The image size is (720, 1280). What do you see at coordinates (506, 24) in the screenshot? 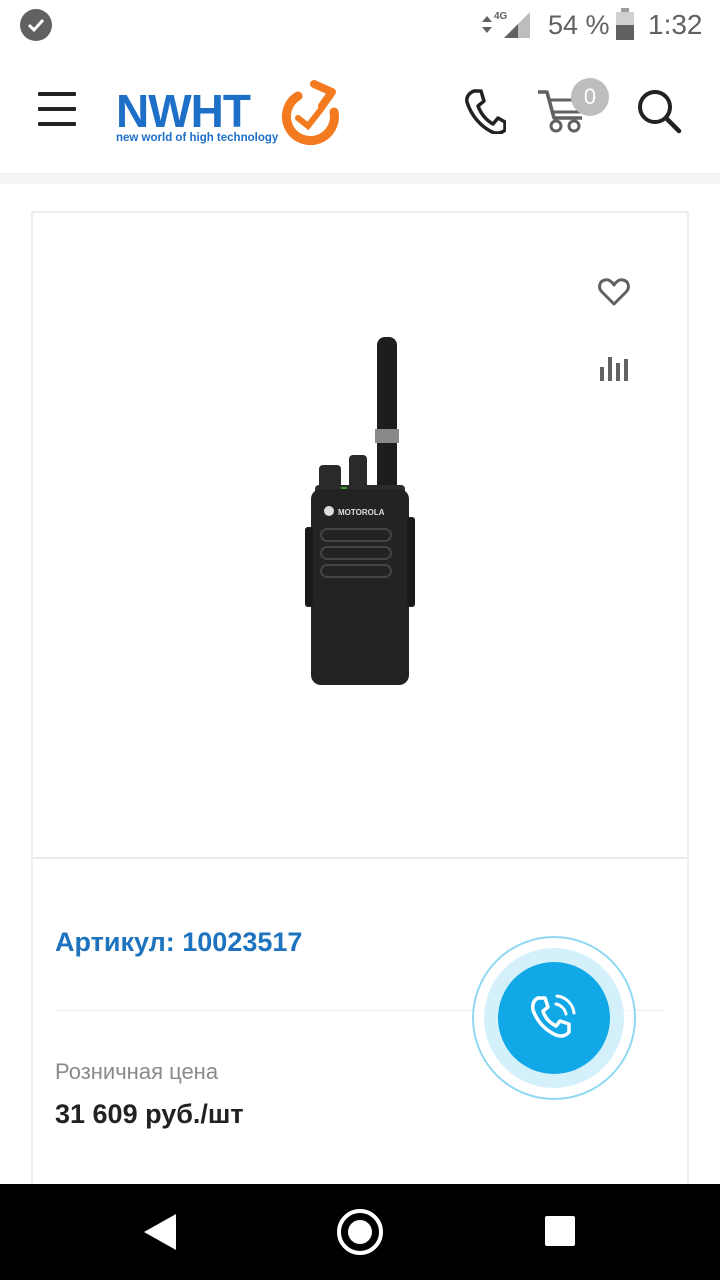
I see `signal-icon: 4G` at bounding box center [506, 24].